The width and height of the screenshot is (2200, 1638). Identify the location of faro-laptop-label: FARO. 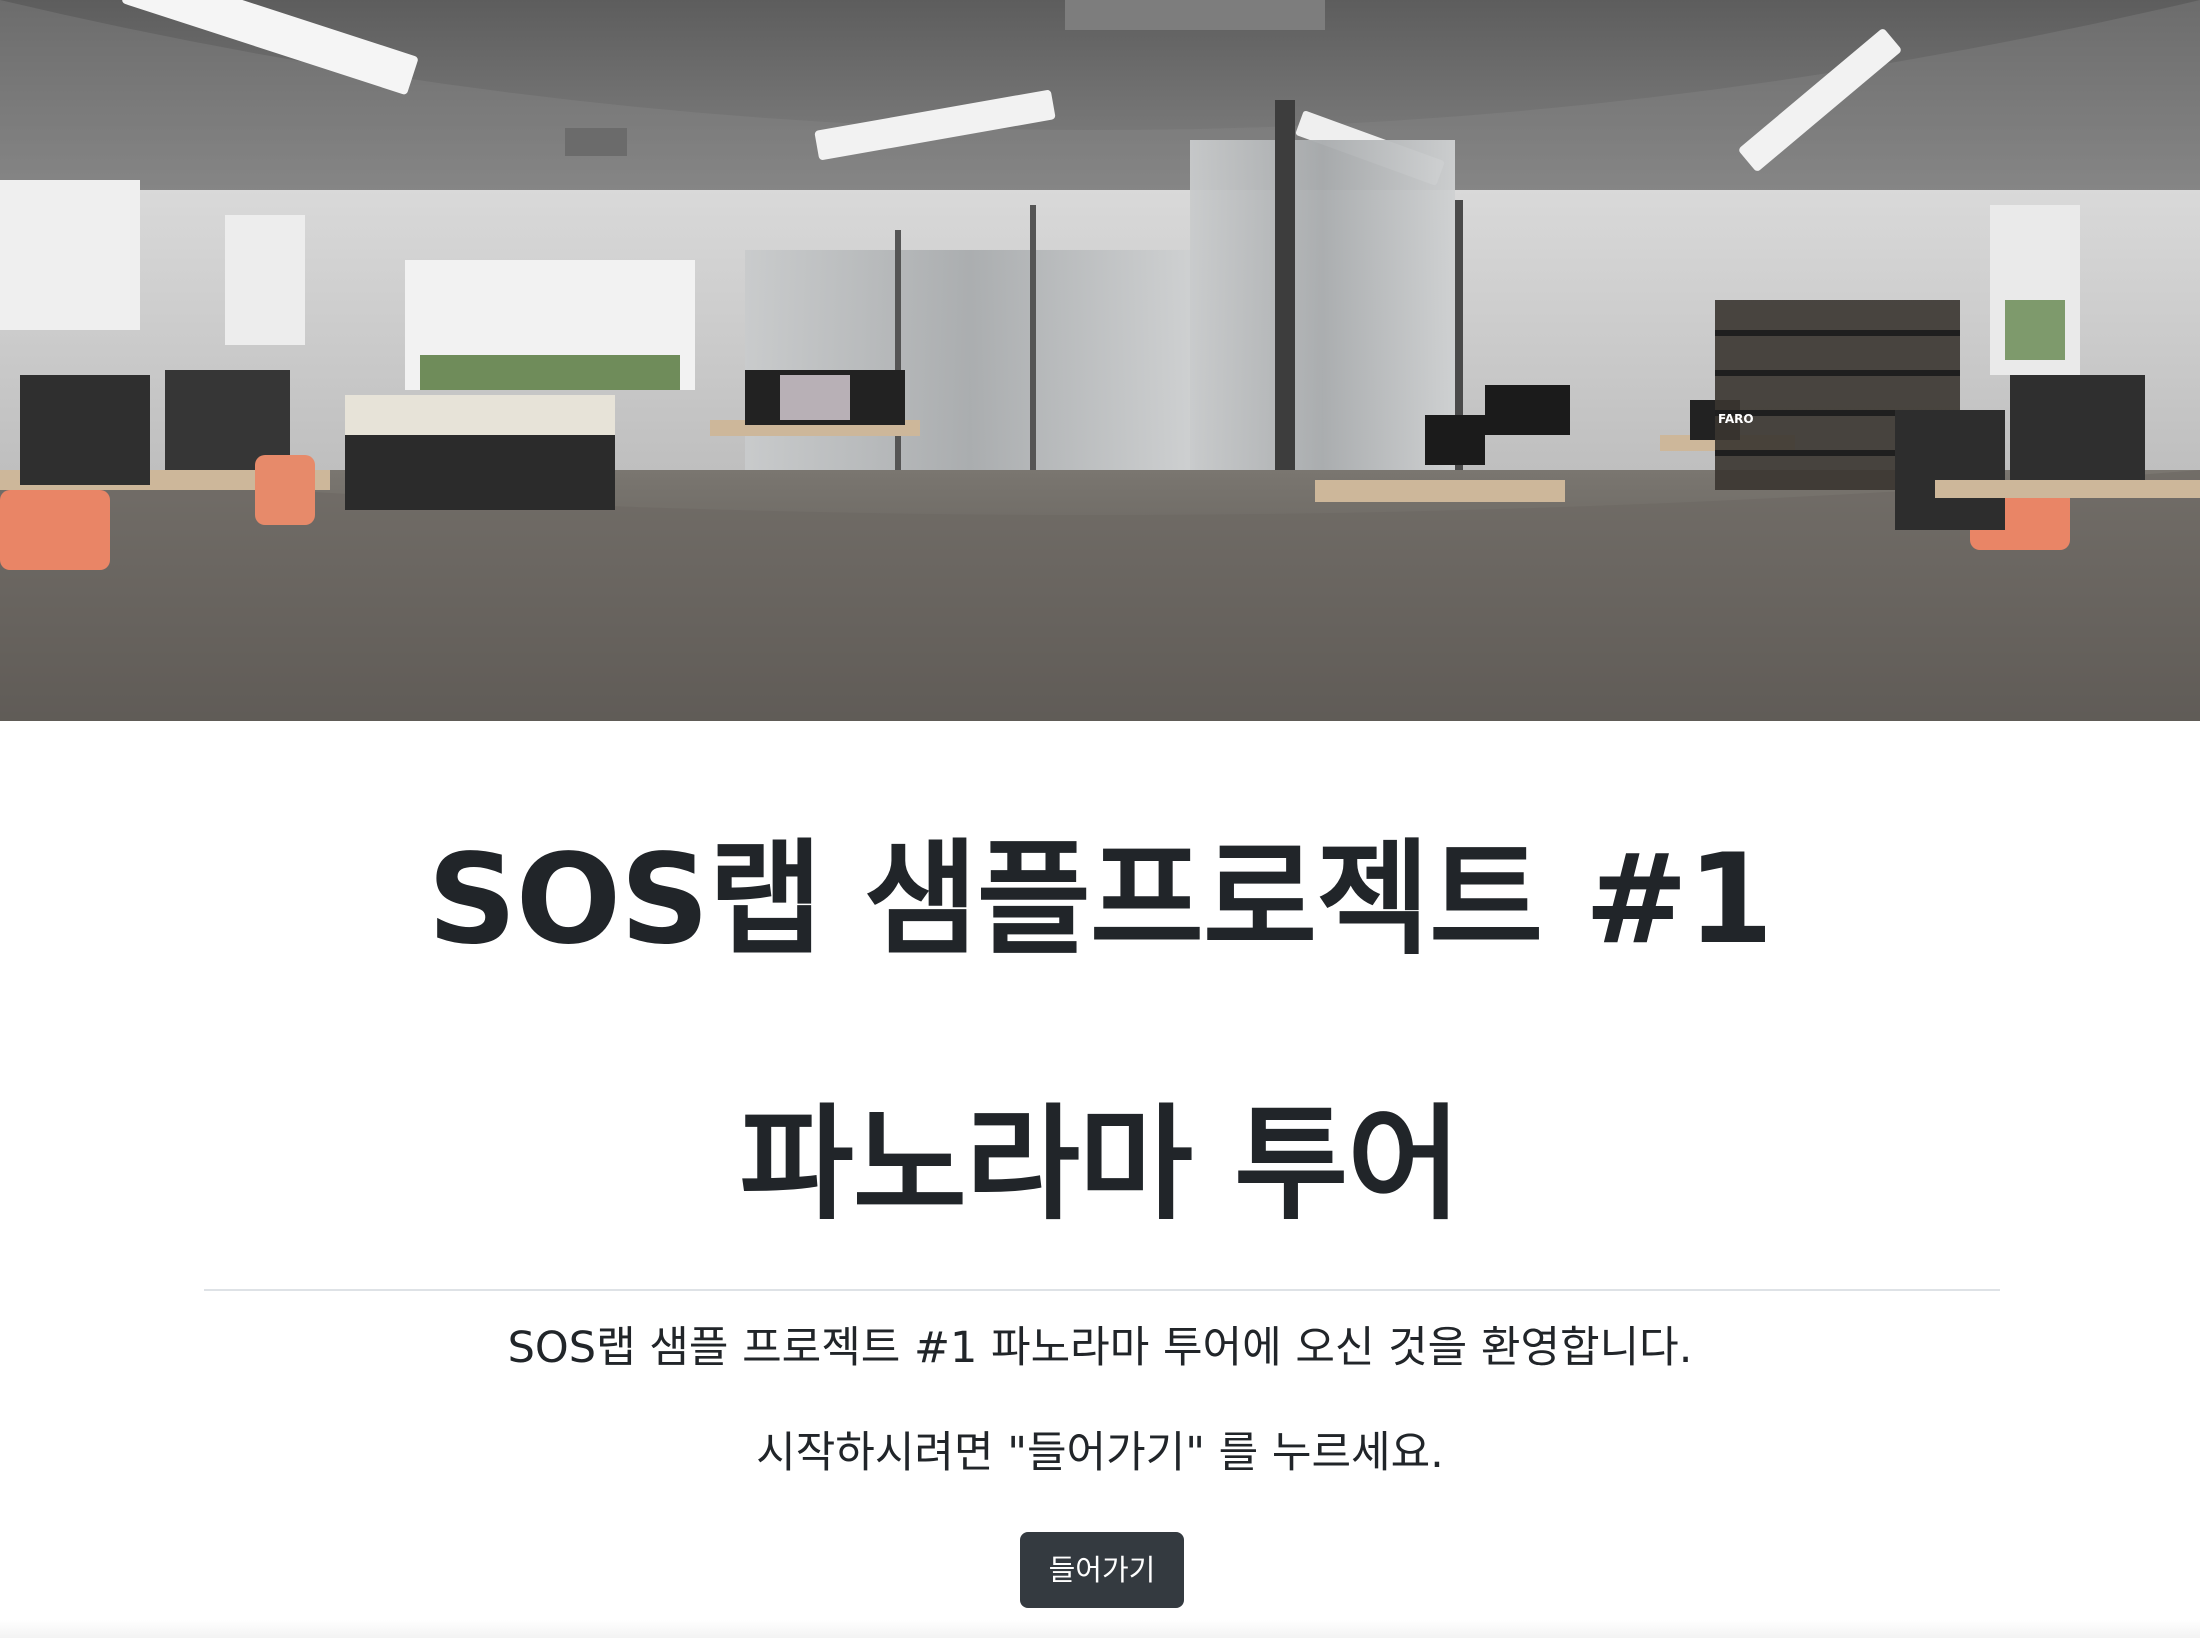
(1736, 419).